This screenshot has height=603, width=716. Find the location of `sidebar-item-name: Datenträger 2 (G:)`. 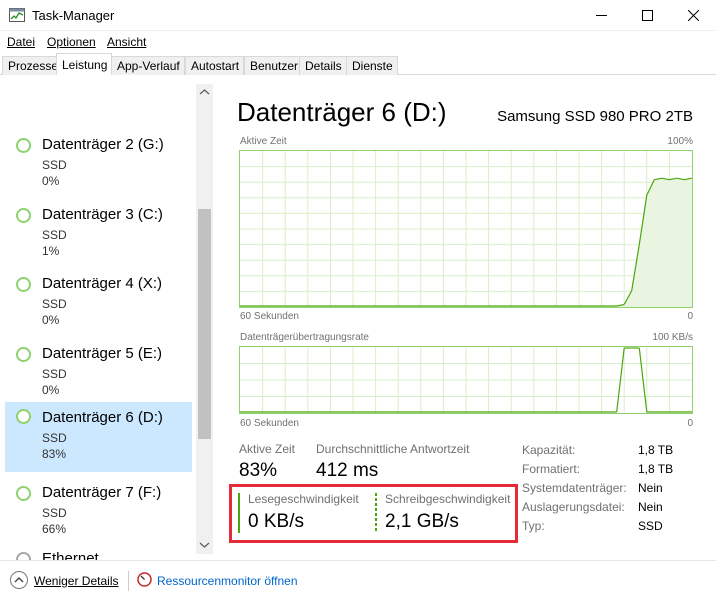

sidebar-item-name: Datenträger 2 (G:) is located at coordinates (103, 144).